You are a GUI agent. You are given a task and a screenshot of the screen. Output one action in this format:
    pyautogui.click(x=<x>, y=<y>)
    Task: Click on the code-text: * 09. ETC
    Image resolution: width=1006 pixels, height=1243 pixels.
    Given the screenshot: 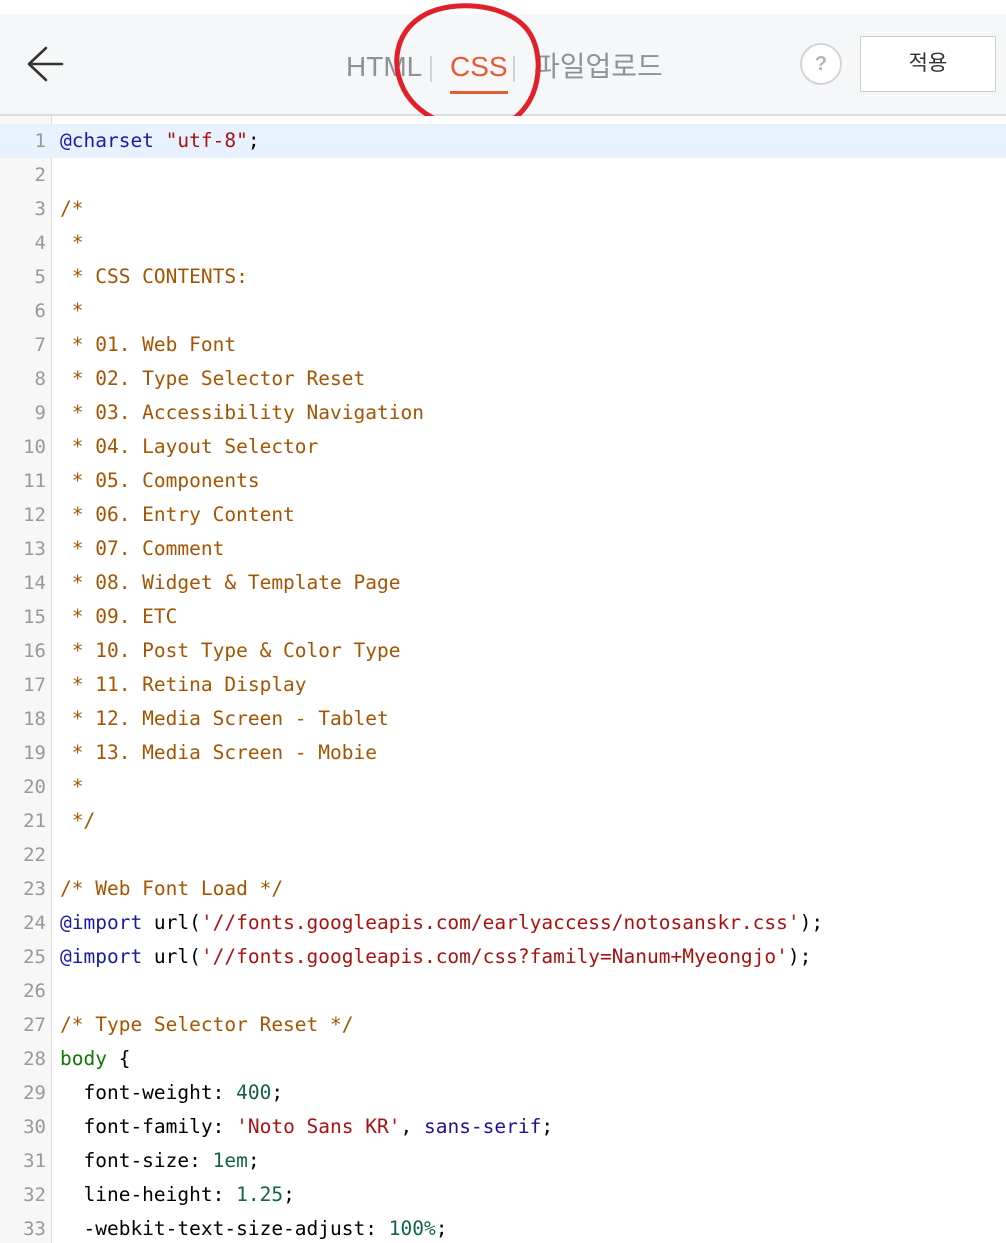 What is the action you would take?
    pyautogui.click(x=119, y=617)
    